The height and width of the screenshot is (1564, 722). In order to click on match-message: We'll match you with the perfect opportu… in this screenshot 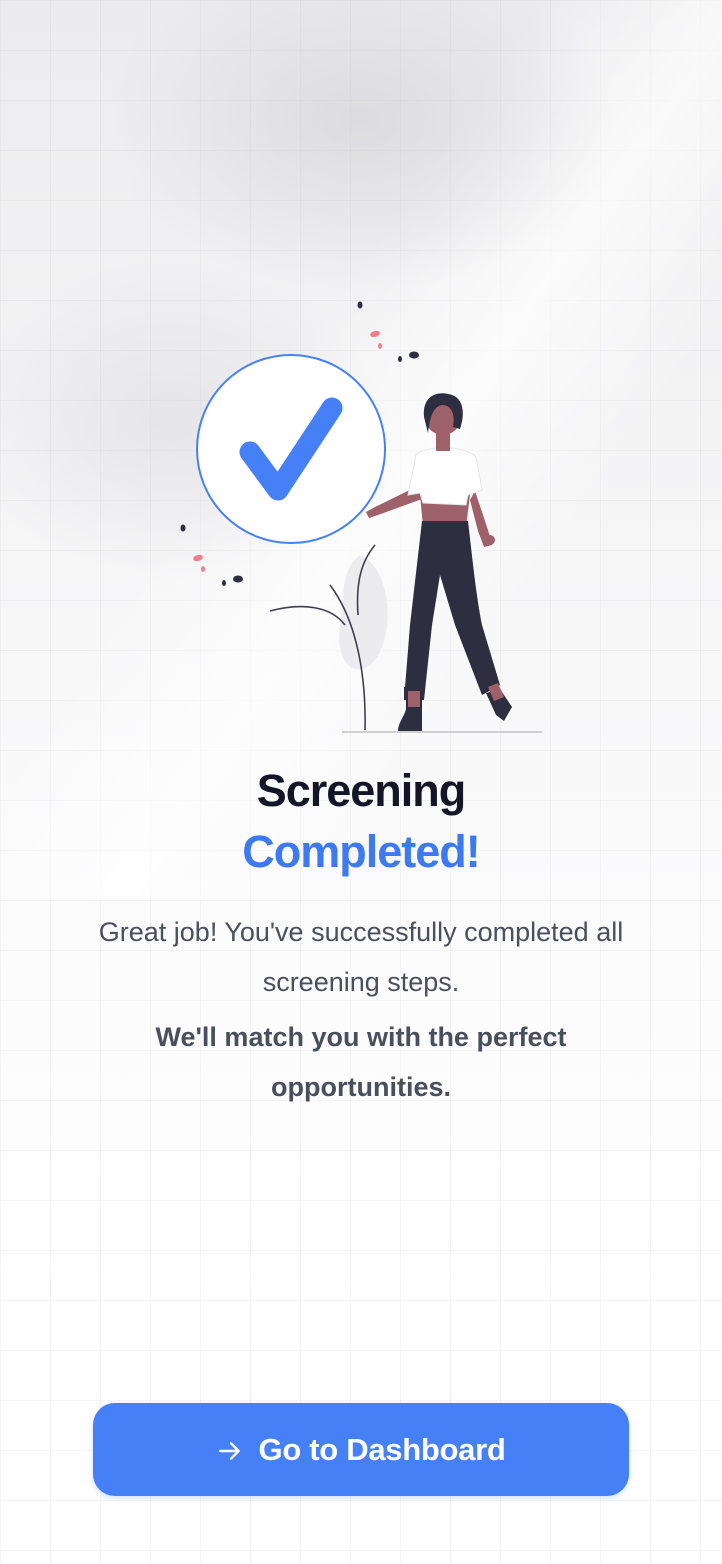, I will do `click(361, 1062)`.